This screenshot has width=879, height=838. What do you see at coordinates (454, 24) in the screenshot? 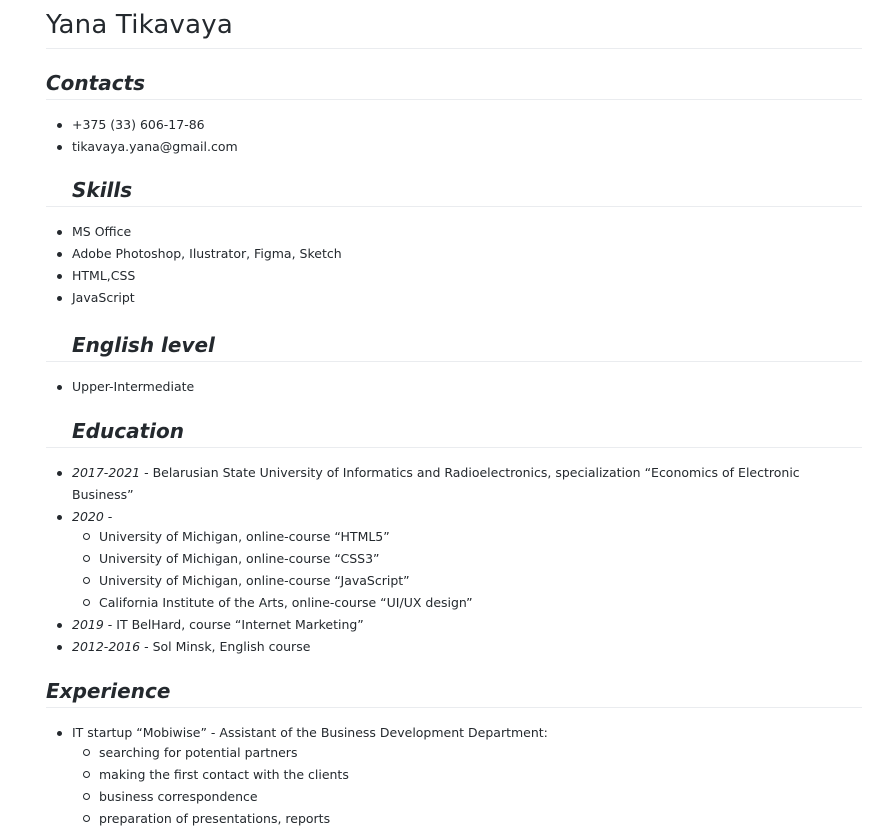
I see `page-title: Yana Tikavaya` at bounding box center [454, 24].